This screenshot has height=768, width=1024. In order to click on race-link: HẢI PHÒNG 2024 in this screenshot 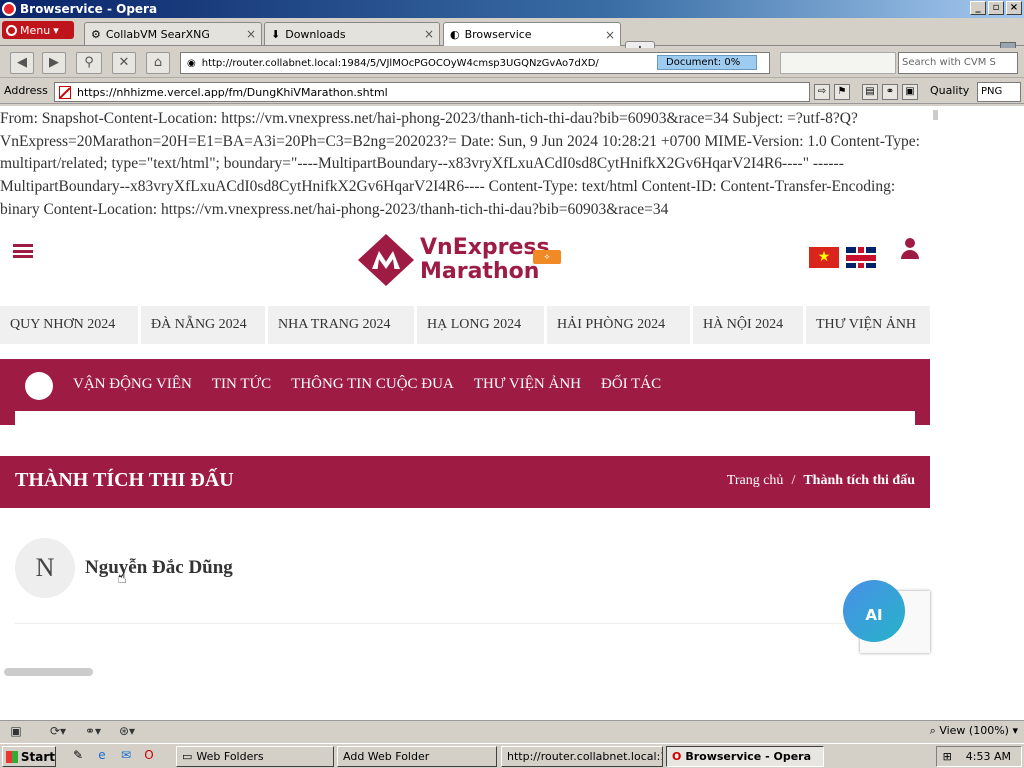, I will do `click(618, 325)`.